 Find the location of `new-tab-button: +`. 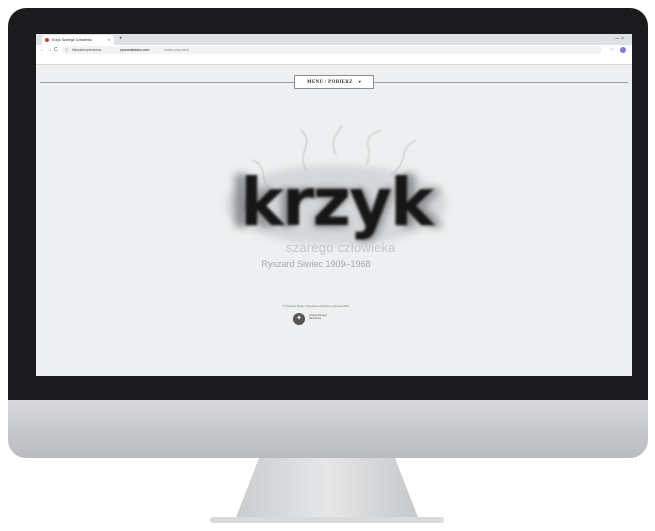

new-tab-button: + is located at coordinates (121, 39).